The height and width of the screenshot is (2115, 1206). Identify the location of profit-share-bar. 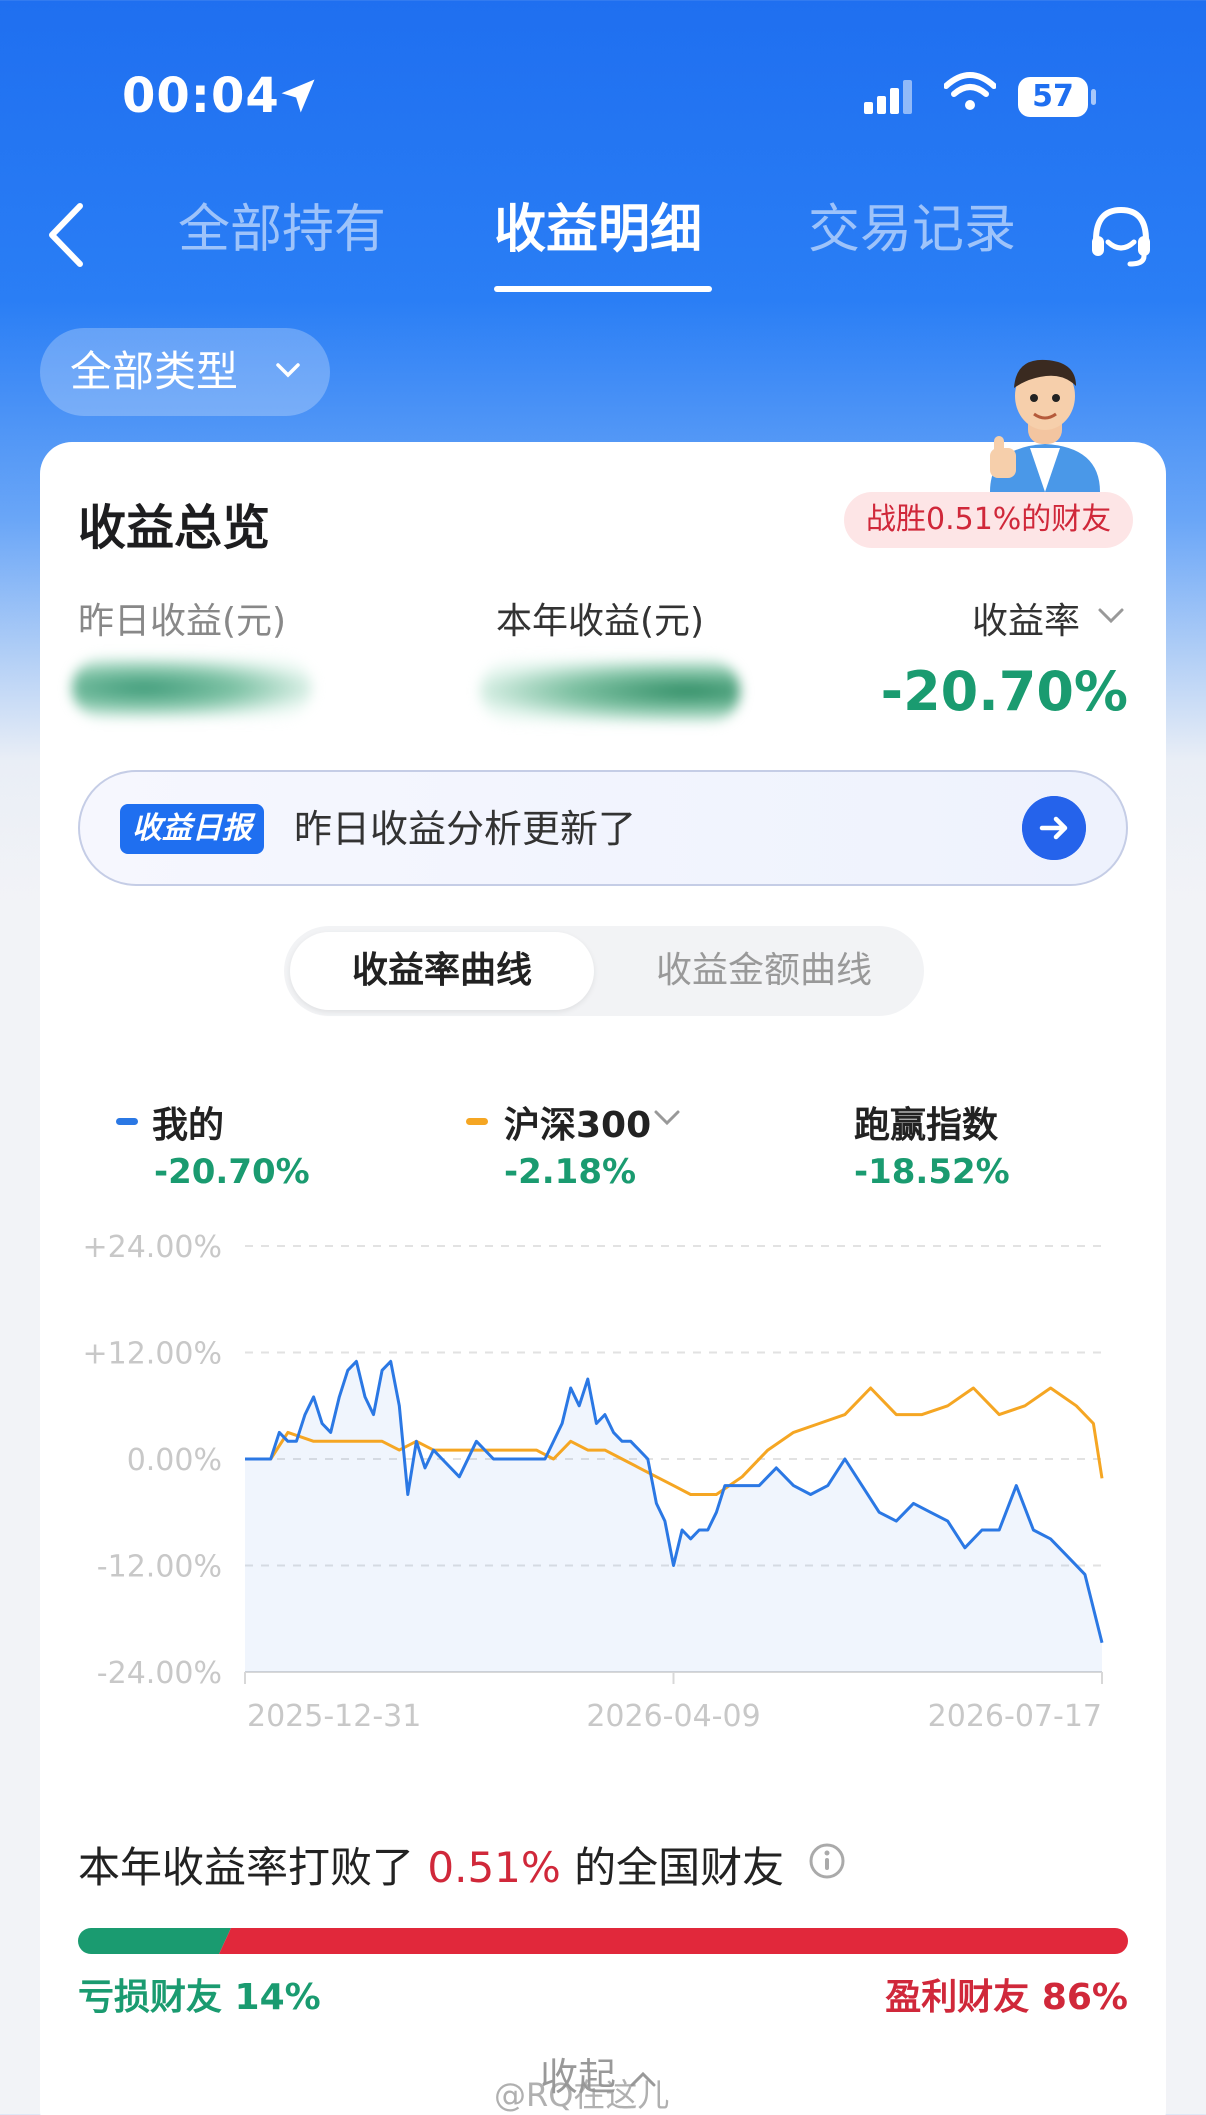
(673, 1941).